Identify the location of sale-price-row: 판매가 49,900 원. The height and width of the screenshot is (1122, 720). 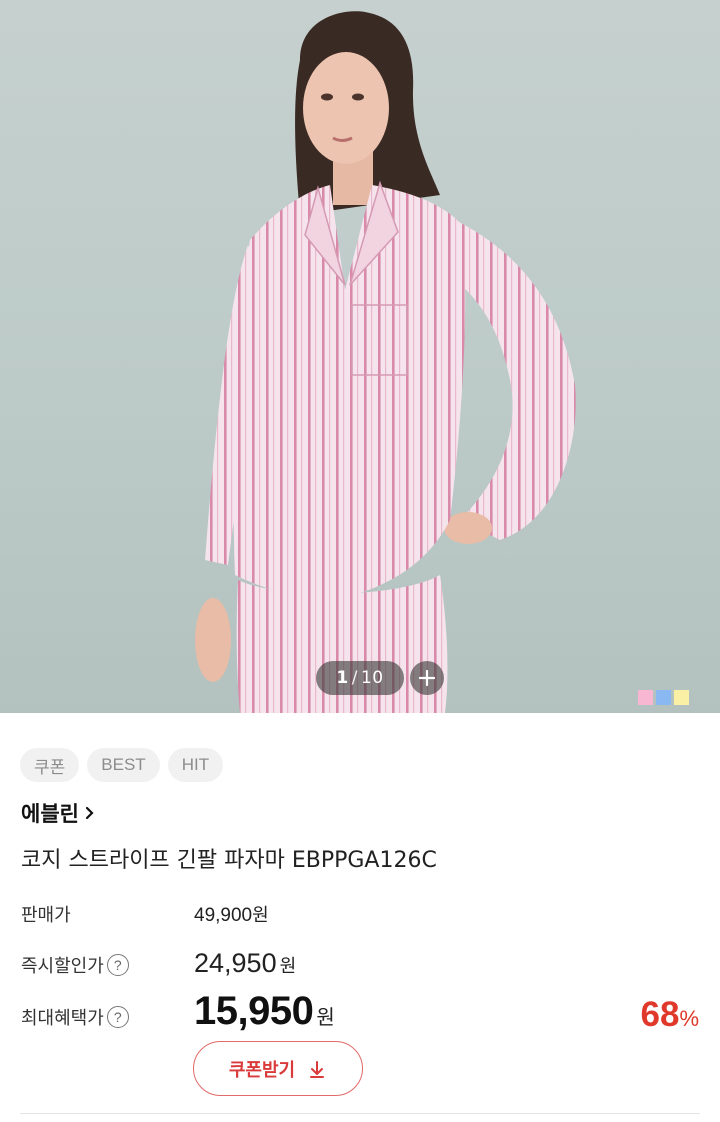
(145, 914).